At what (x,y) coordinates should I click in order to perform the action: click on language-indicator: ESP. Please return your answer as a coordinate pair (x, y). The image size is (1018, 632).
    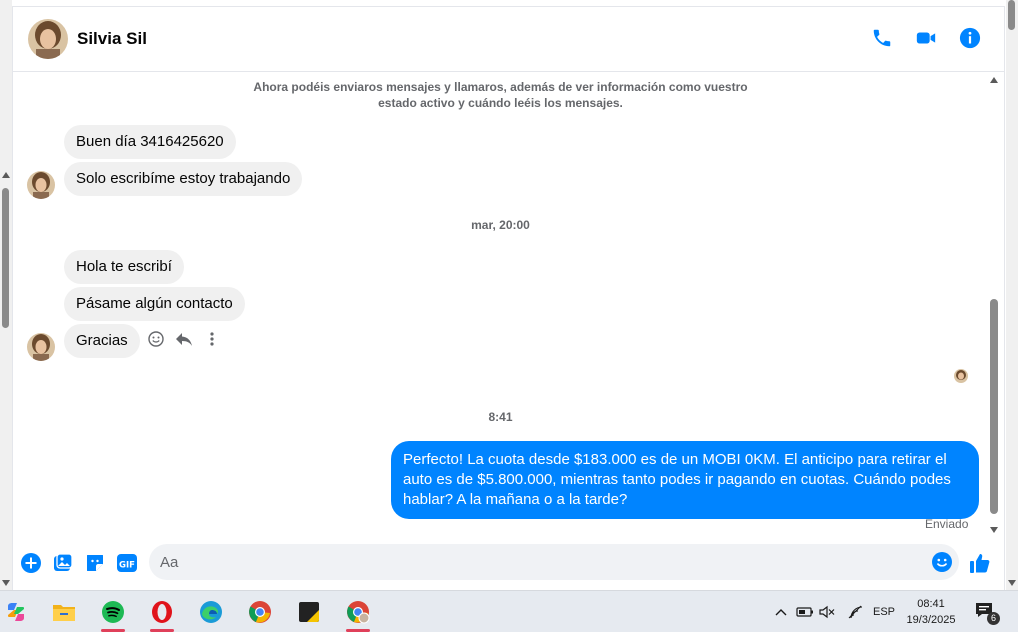
    Looking at the image, I should click on (884, 612).